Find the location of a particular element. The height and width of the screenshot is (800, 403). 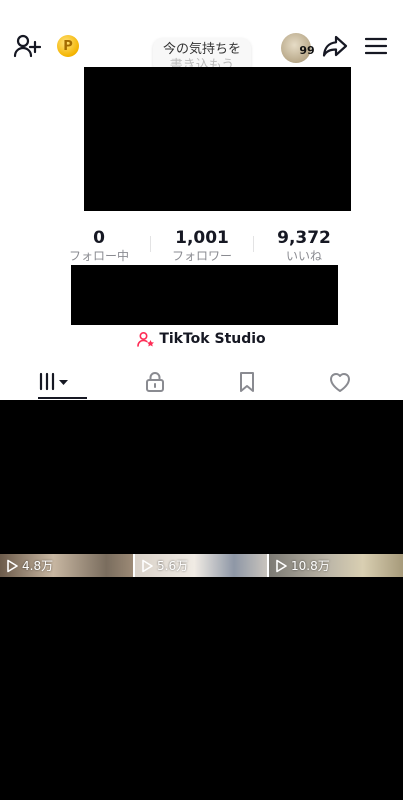

stat-following-count: 0 is located at coordinates (99, 238).